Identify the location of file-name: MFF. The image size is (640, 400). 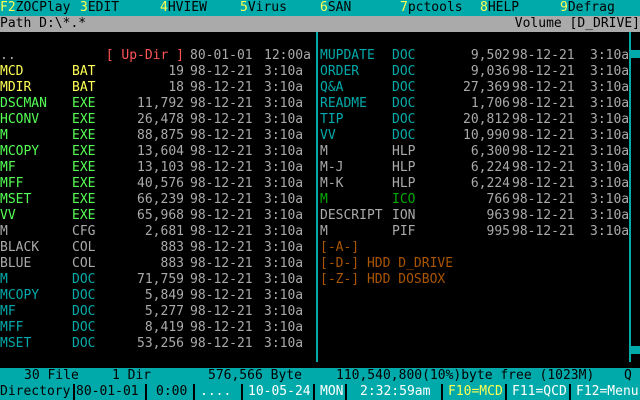
(12, 327).